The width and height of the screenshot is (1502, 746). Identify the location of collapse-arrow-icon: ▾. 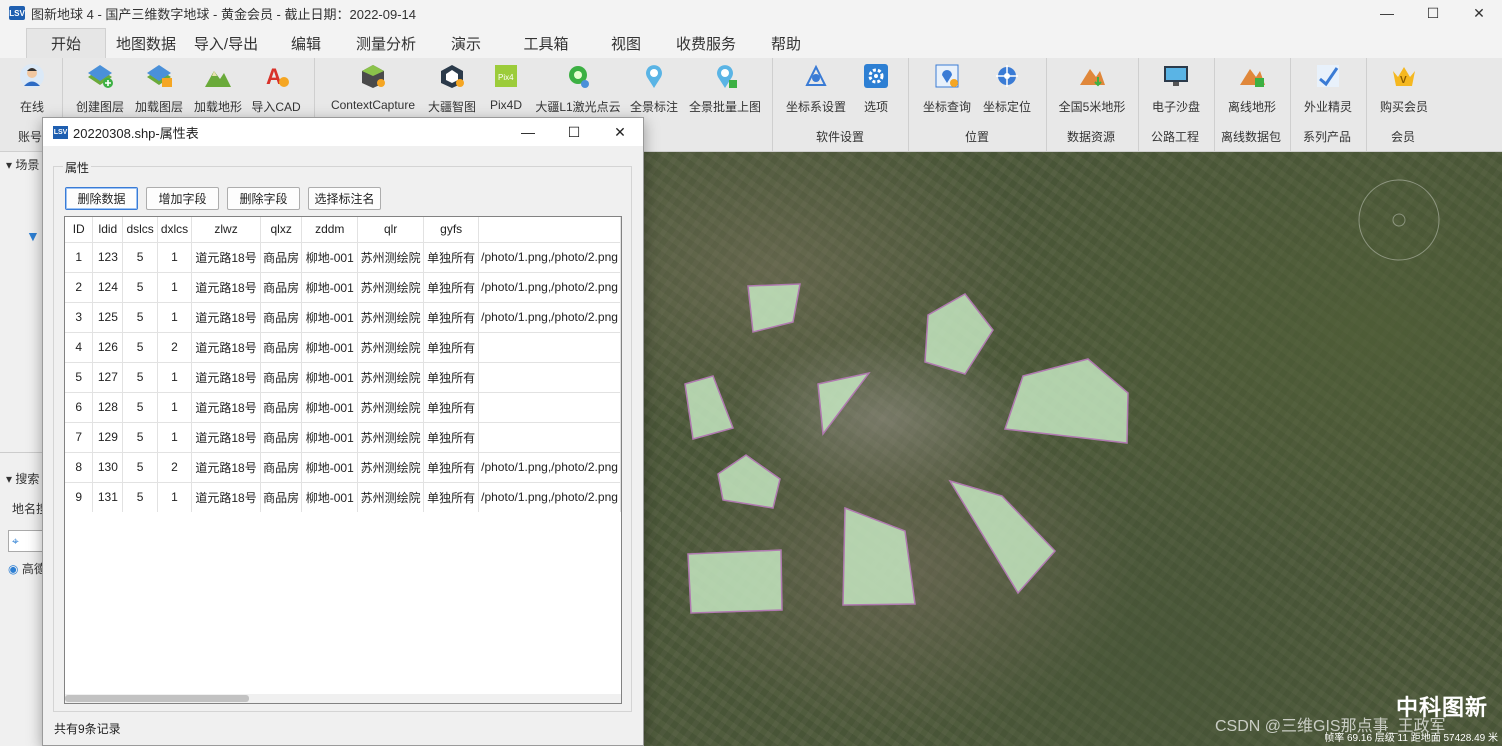
(10, 165).